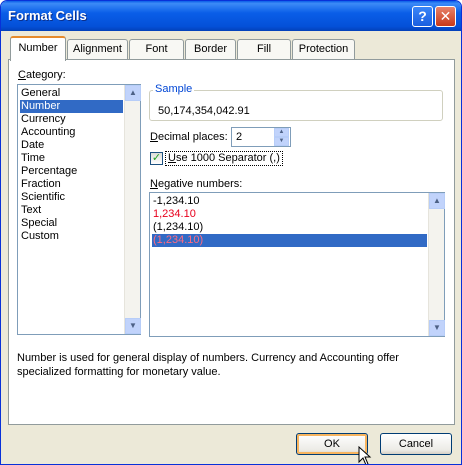 Image resolution: width=462 pixels, height=465 pixels. Describe the element at coordinates (177, 227) in the screenshot. I see `negative-item-3: (1,234.10)` at that location.